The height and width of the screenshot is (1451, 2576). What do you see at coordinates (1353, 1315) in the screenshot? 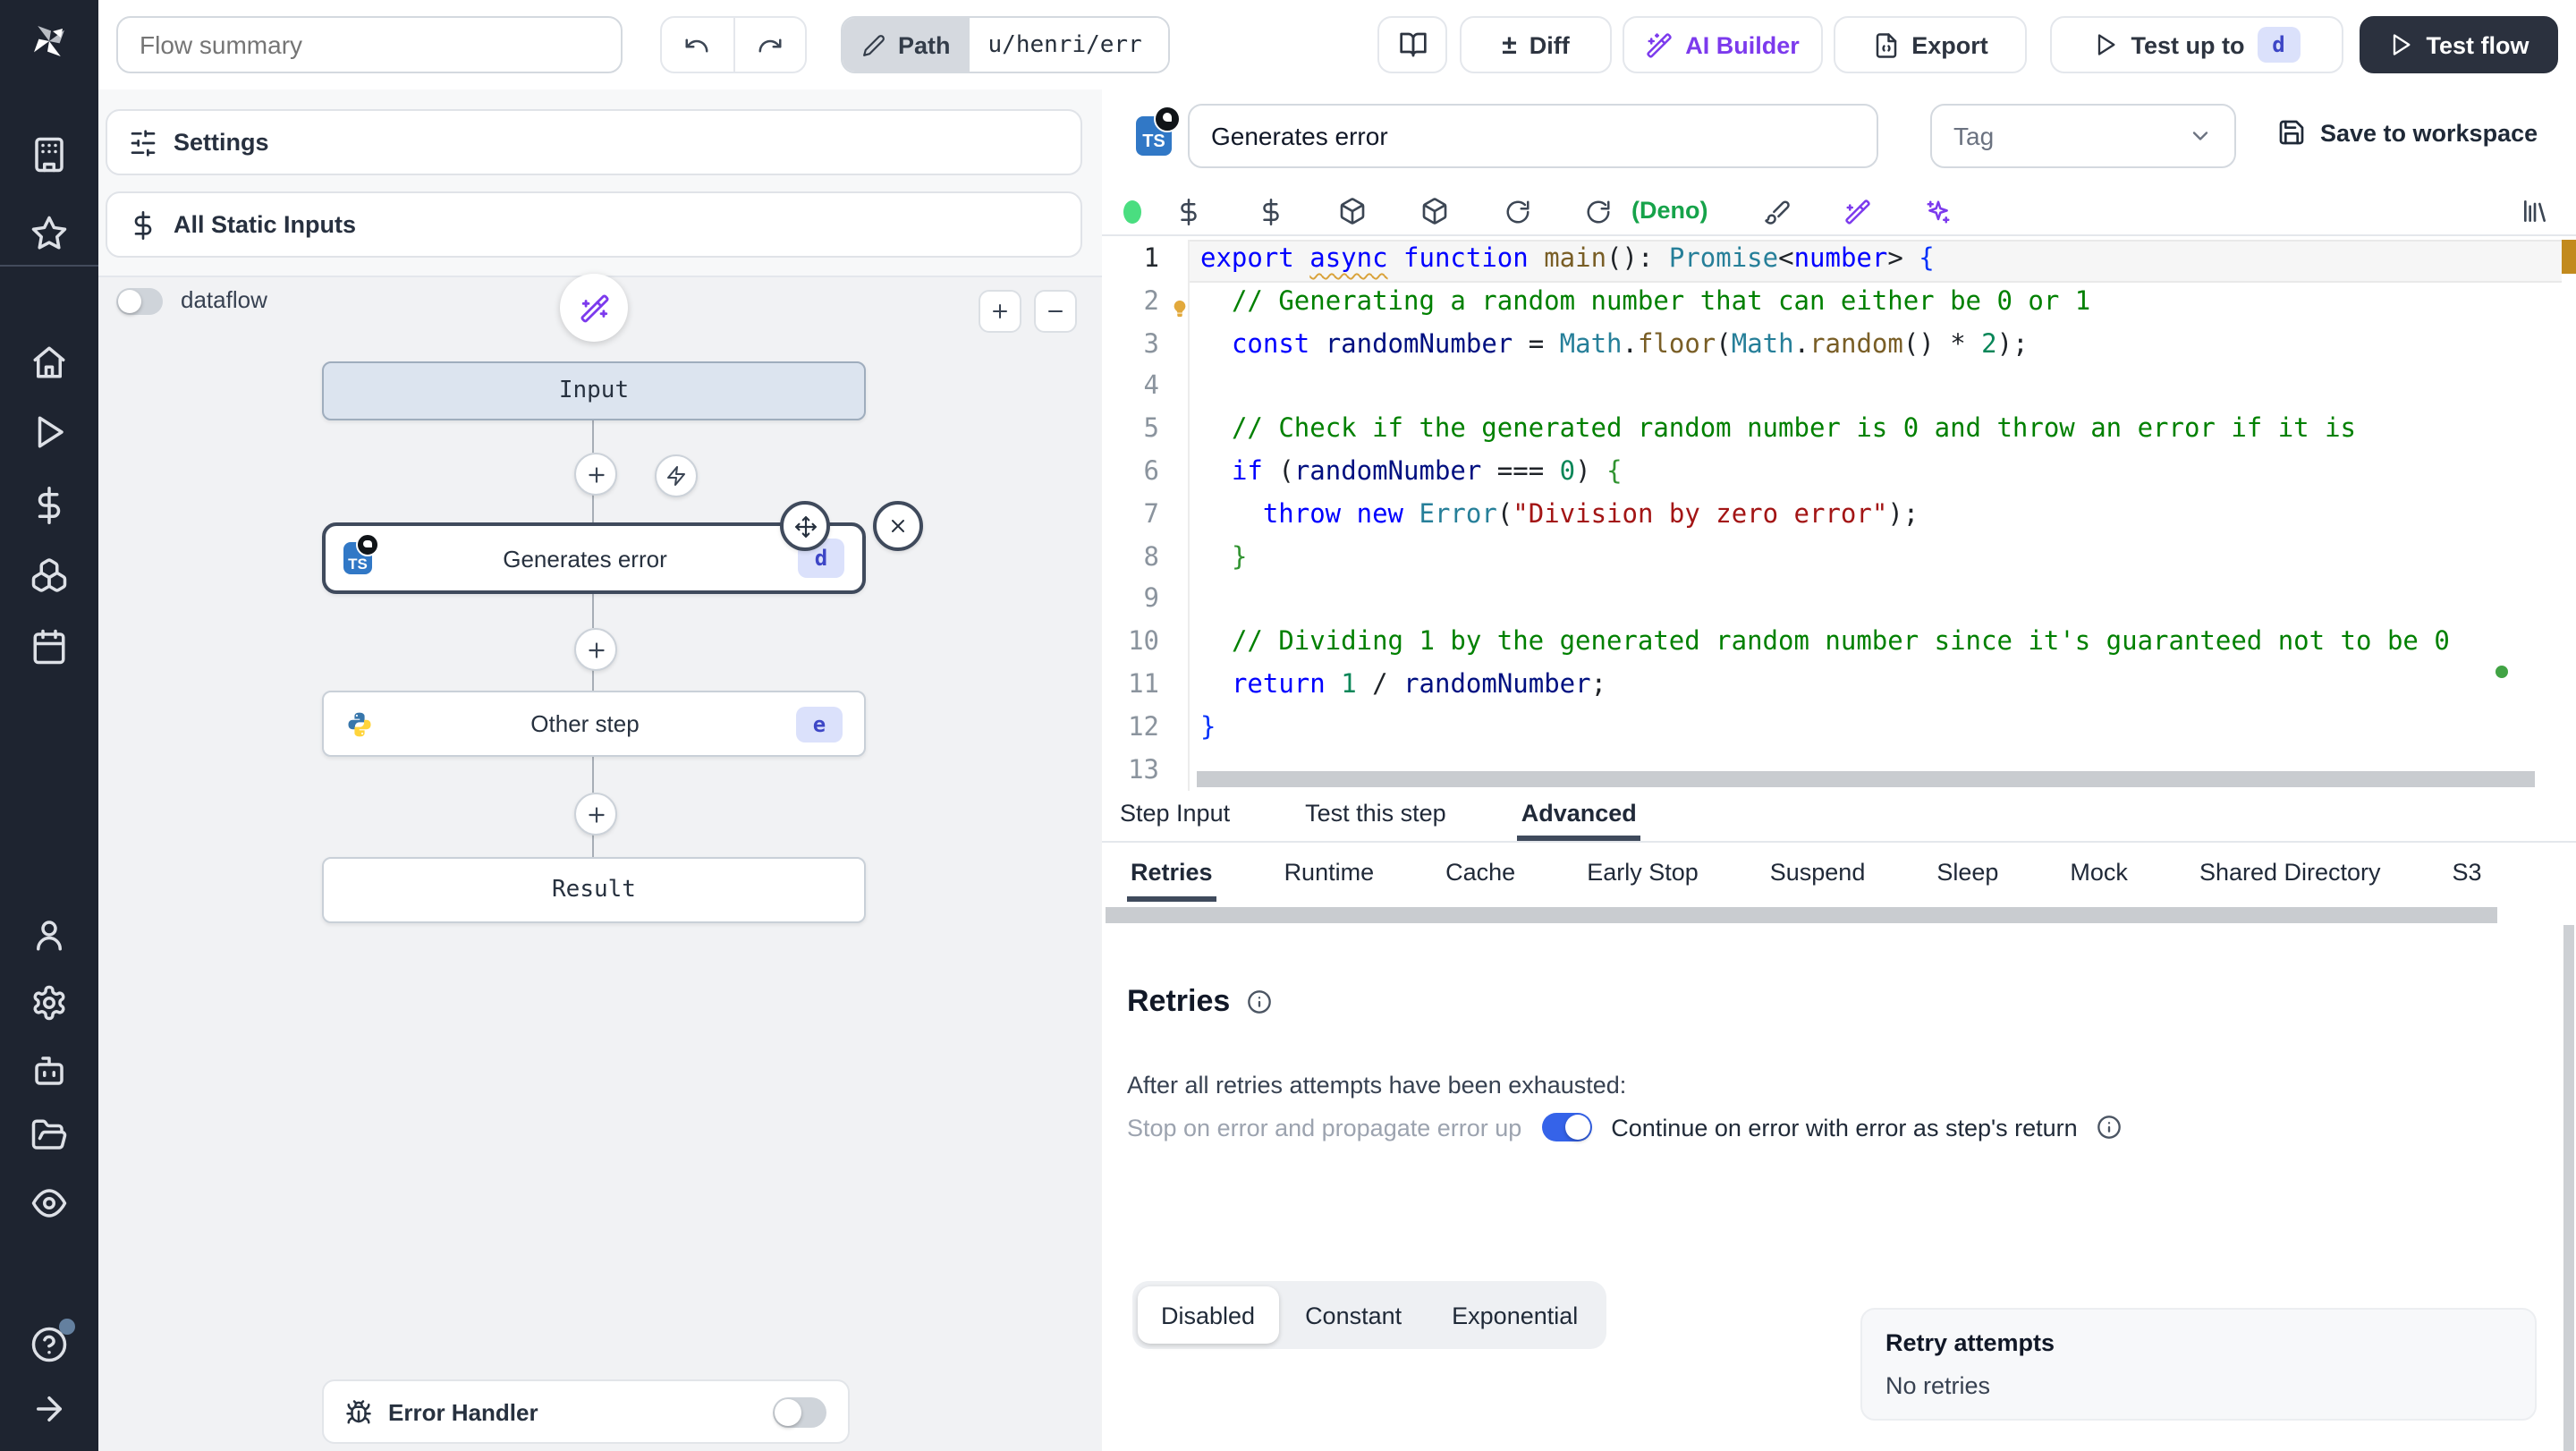
I see `retry-mode-constant: Constant` at bounding box center [1353, 1315].